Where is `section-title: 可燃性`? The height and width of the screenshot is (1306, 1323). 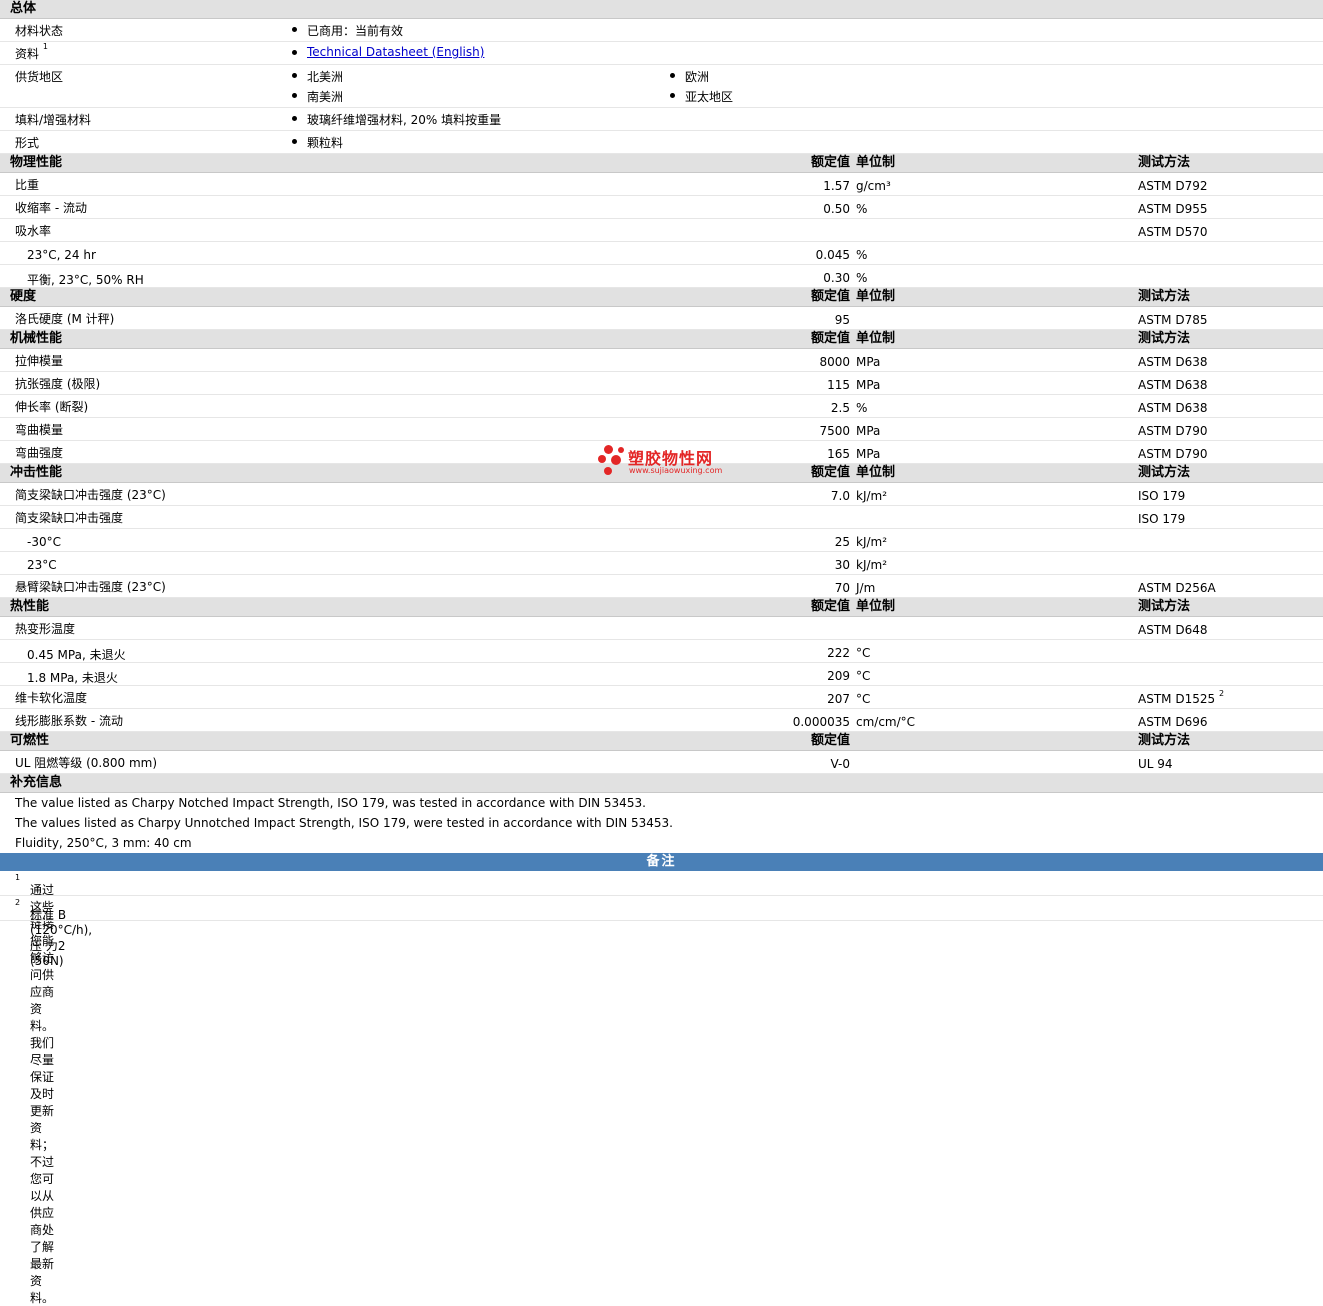 section-title: 可燃性 is located at coordinates (30, 740).